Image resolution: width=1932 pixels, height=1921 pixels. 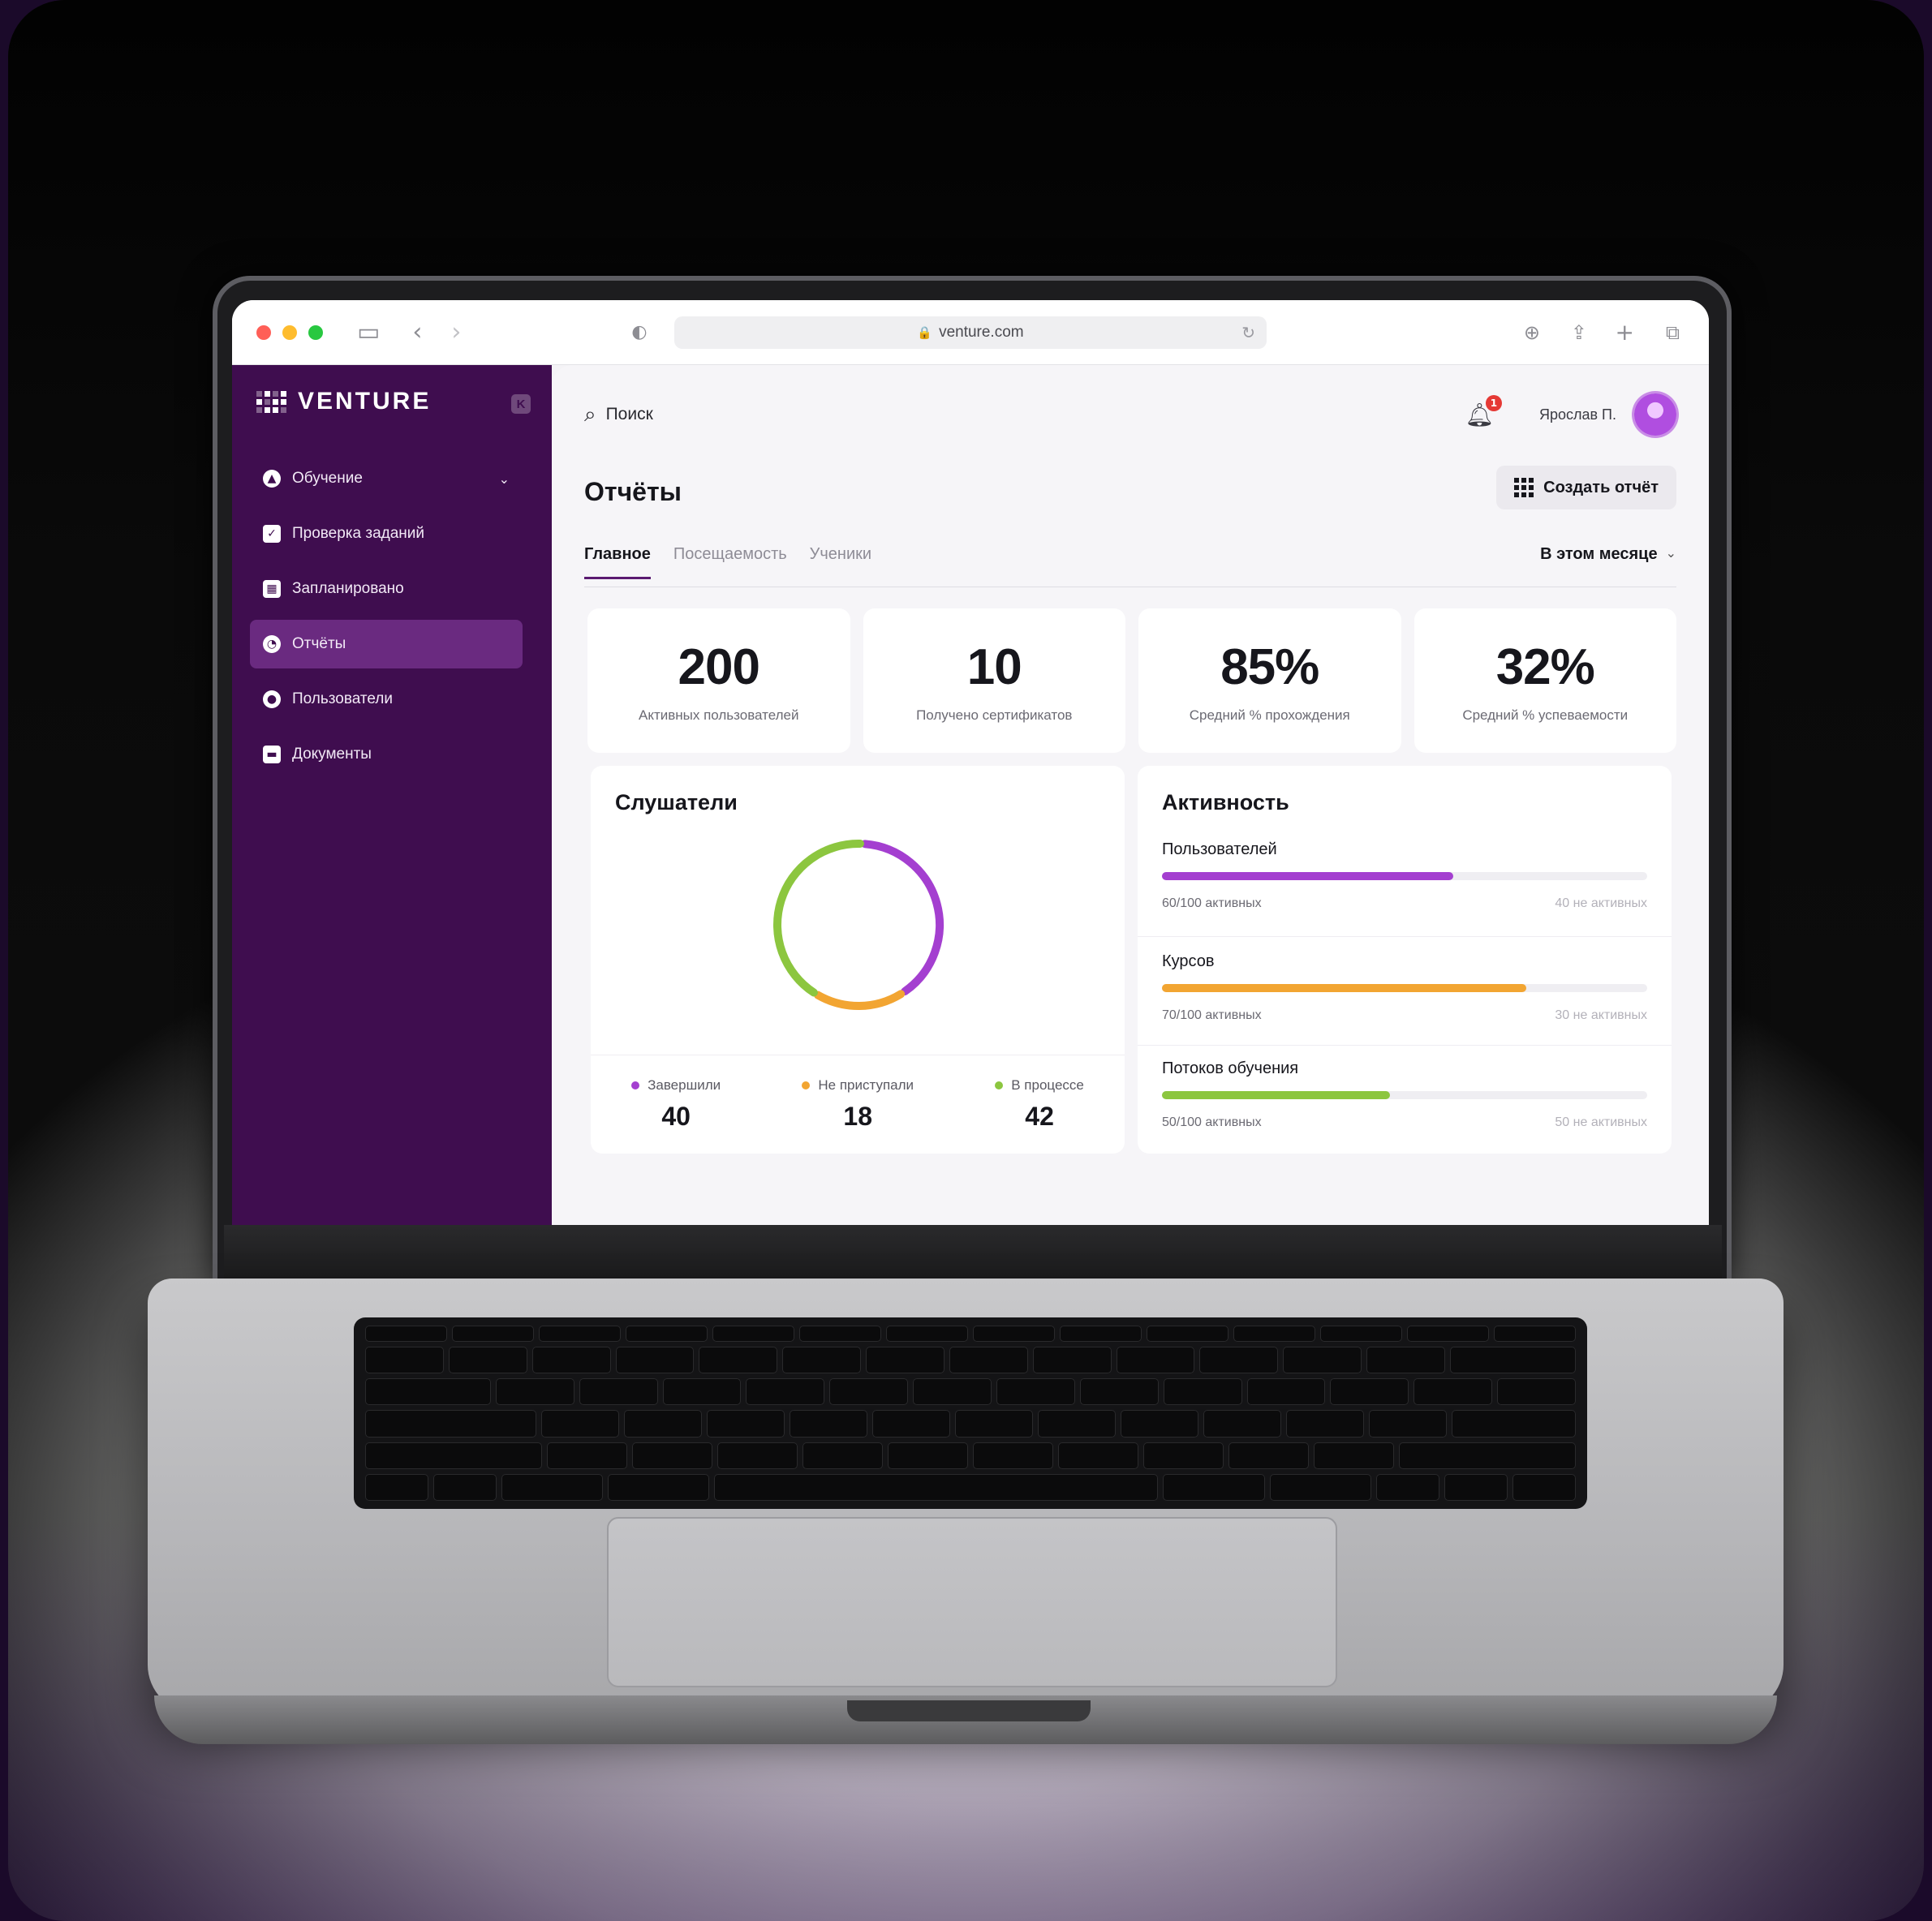 I want to click on metric-courses: Курсов 70/100 активных 30 не активных, so click(x=1404, y=988).